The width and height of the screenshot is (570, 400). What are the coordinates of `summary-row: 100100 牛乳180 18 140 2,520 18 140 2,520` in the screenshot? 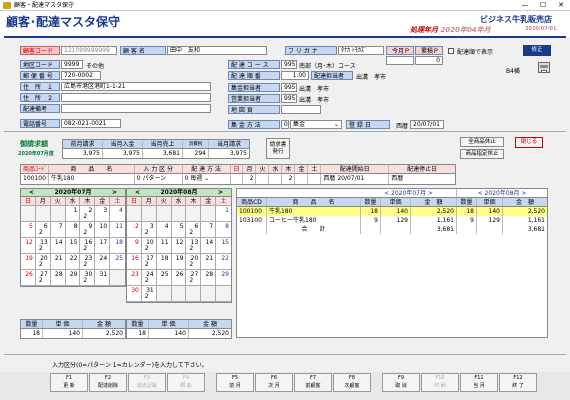 It's located at (392, 211).